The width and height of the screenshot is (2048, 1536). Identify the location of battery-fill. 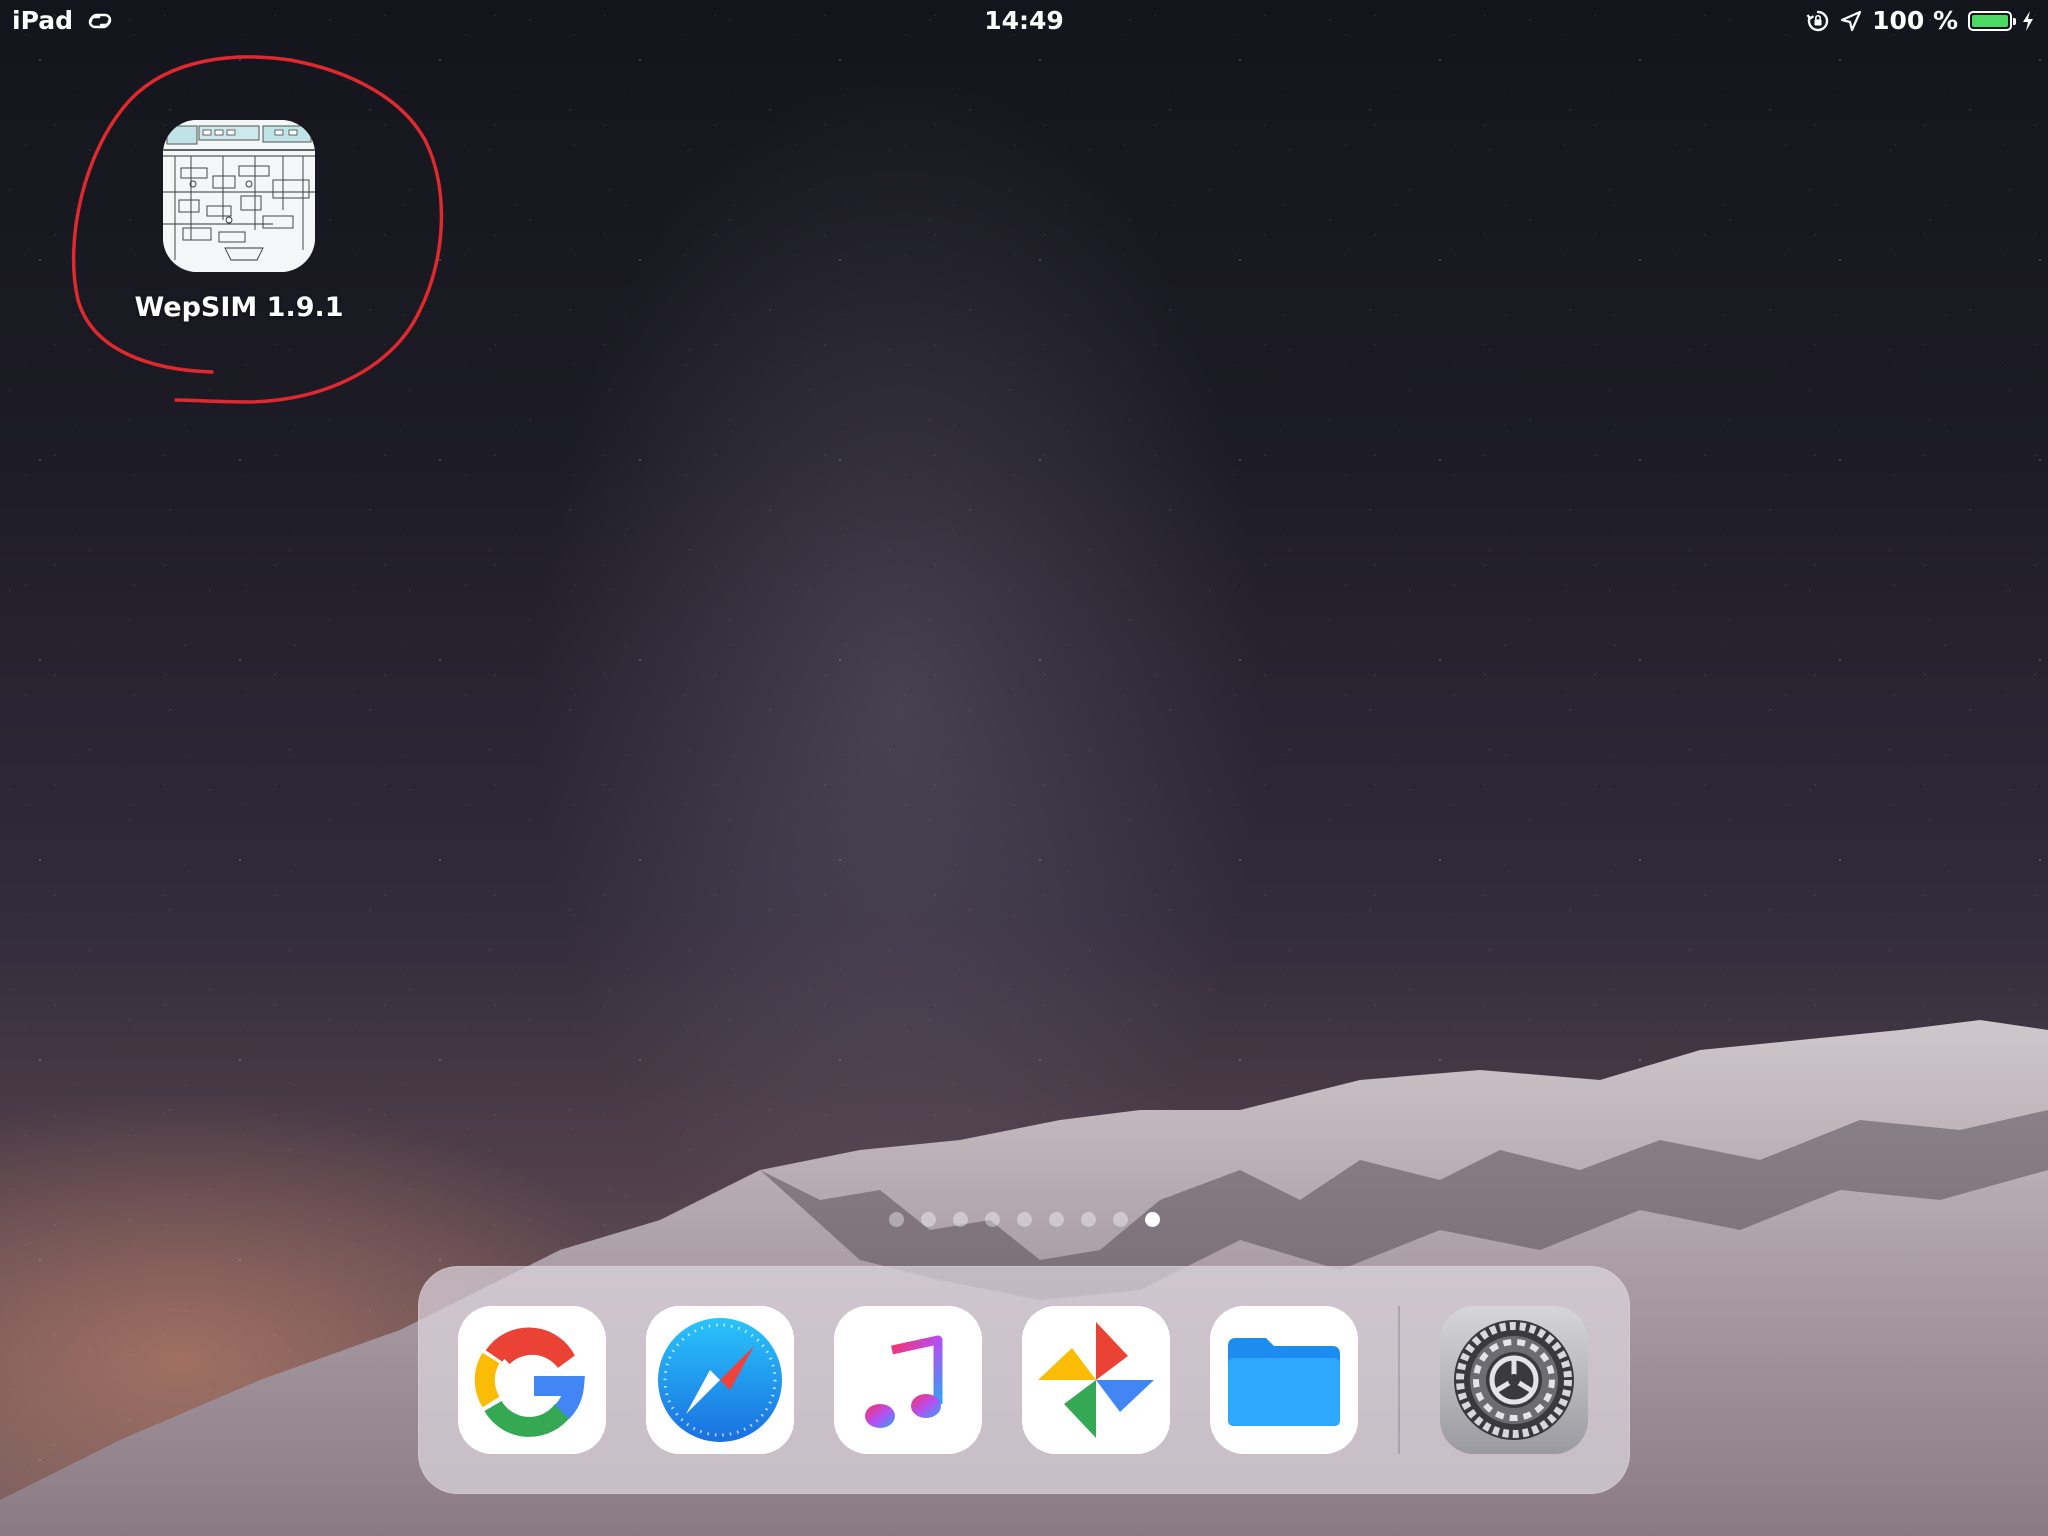
(1990, 20).